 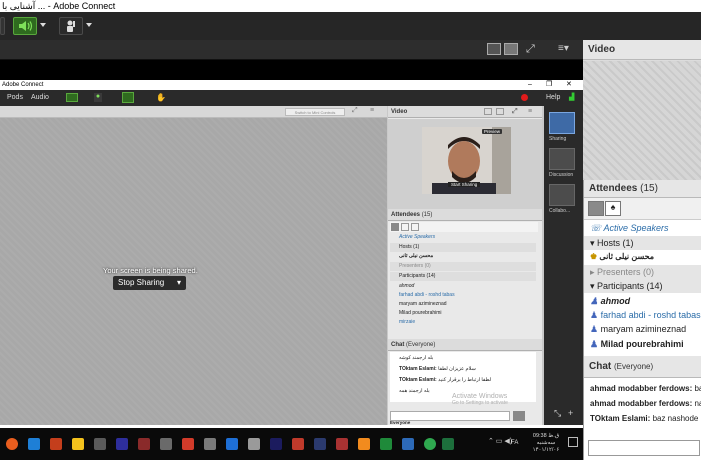 What do you see at coordinates (511, 49) in the screenshot?
I see `layout-full-icon` at bounding box center [511, 49].